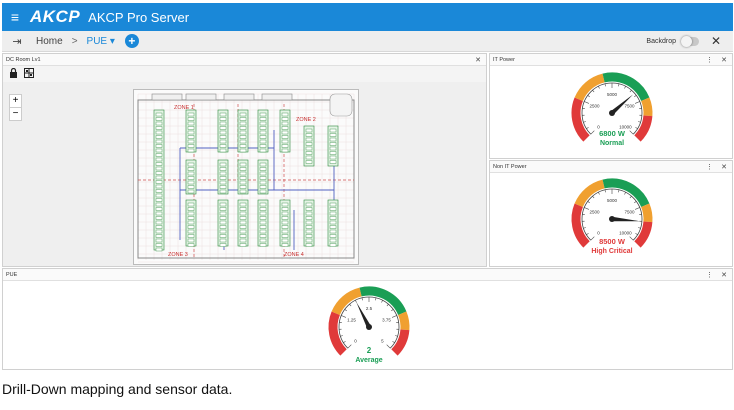  Describe the element at coordinates (15, 113) in the screenshot. I see `zoom-out-button: −` at that location.